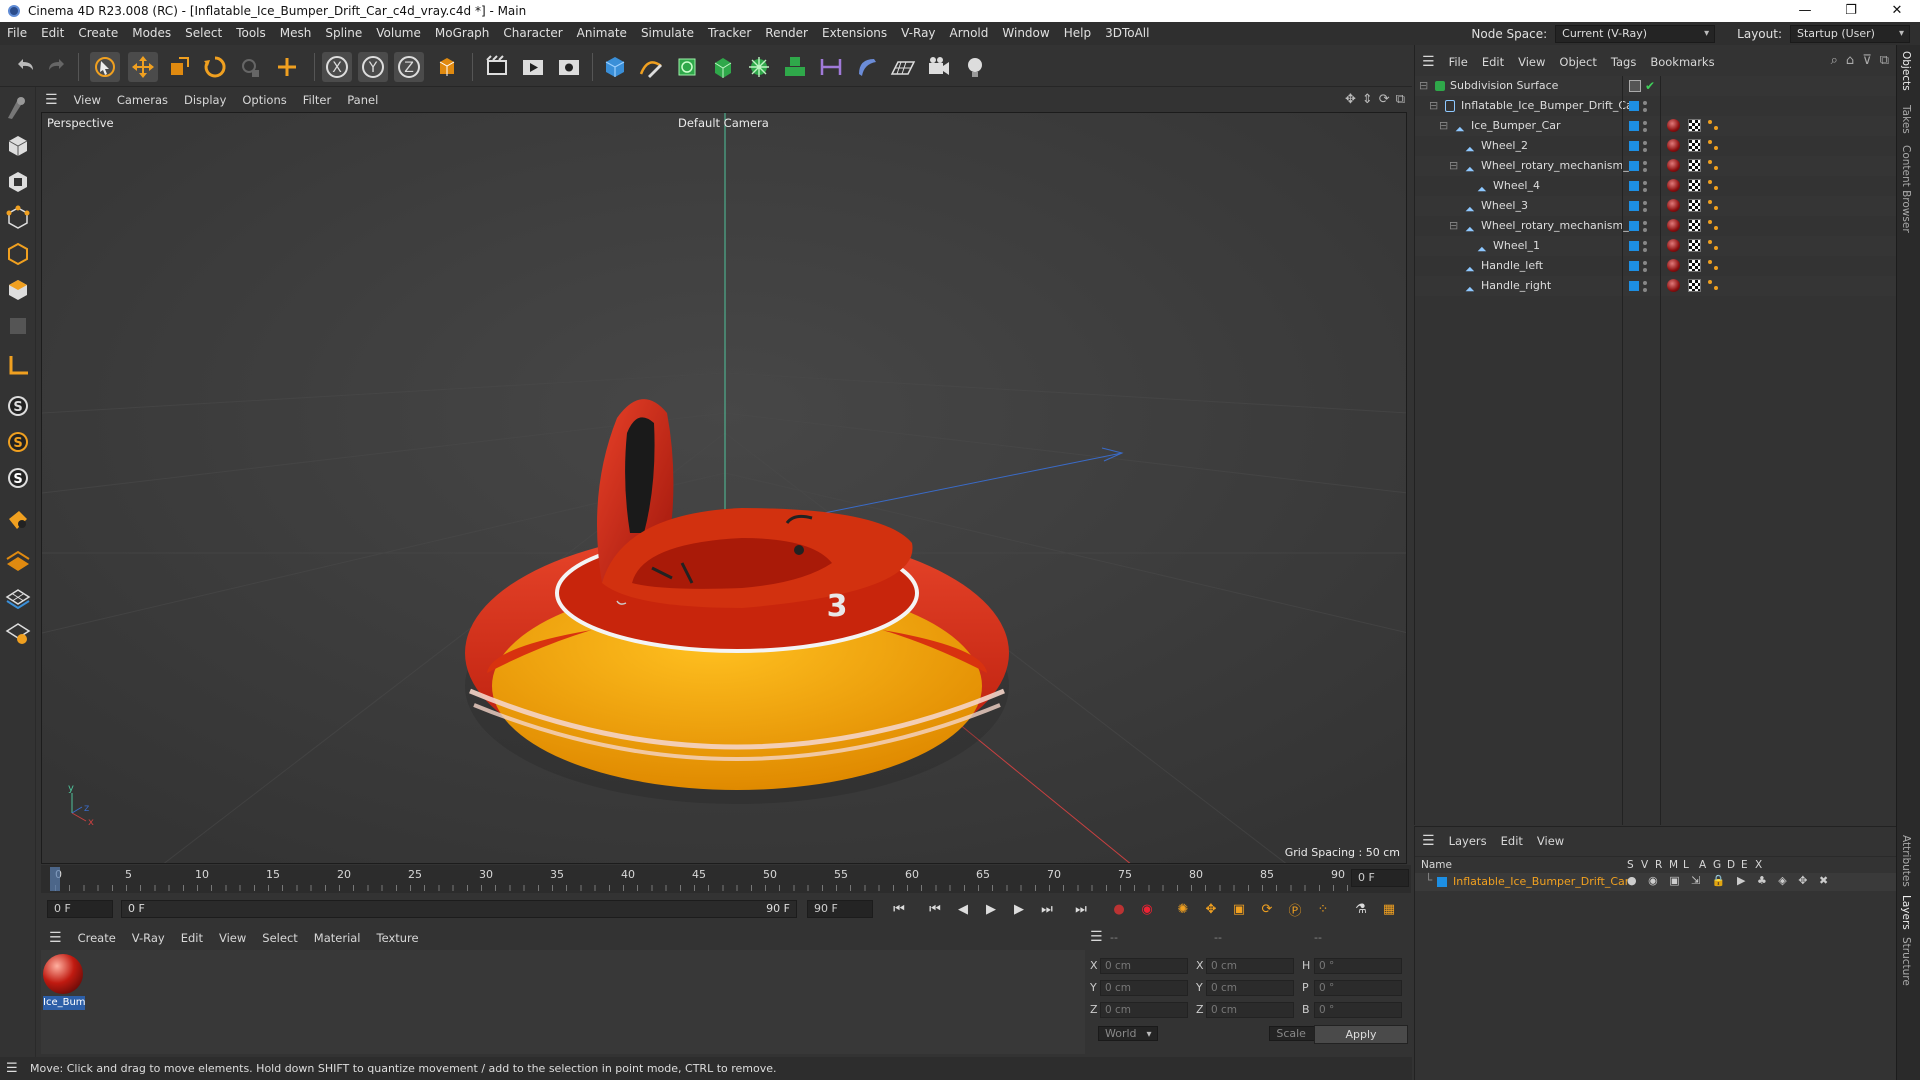  What do you see at coordinates (151, 33) in the screenshot?
I see `menu-modes: Modes` at bounding box center [151, 33].